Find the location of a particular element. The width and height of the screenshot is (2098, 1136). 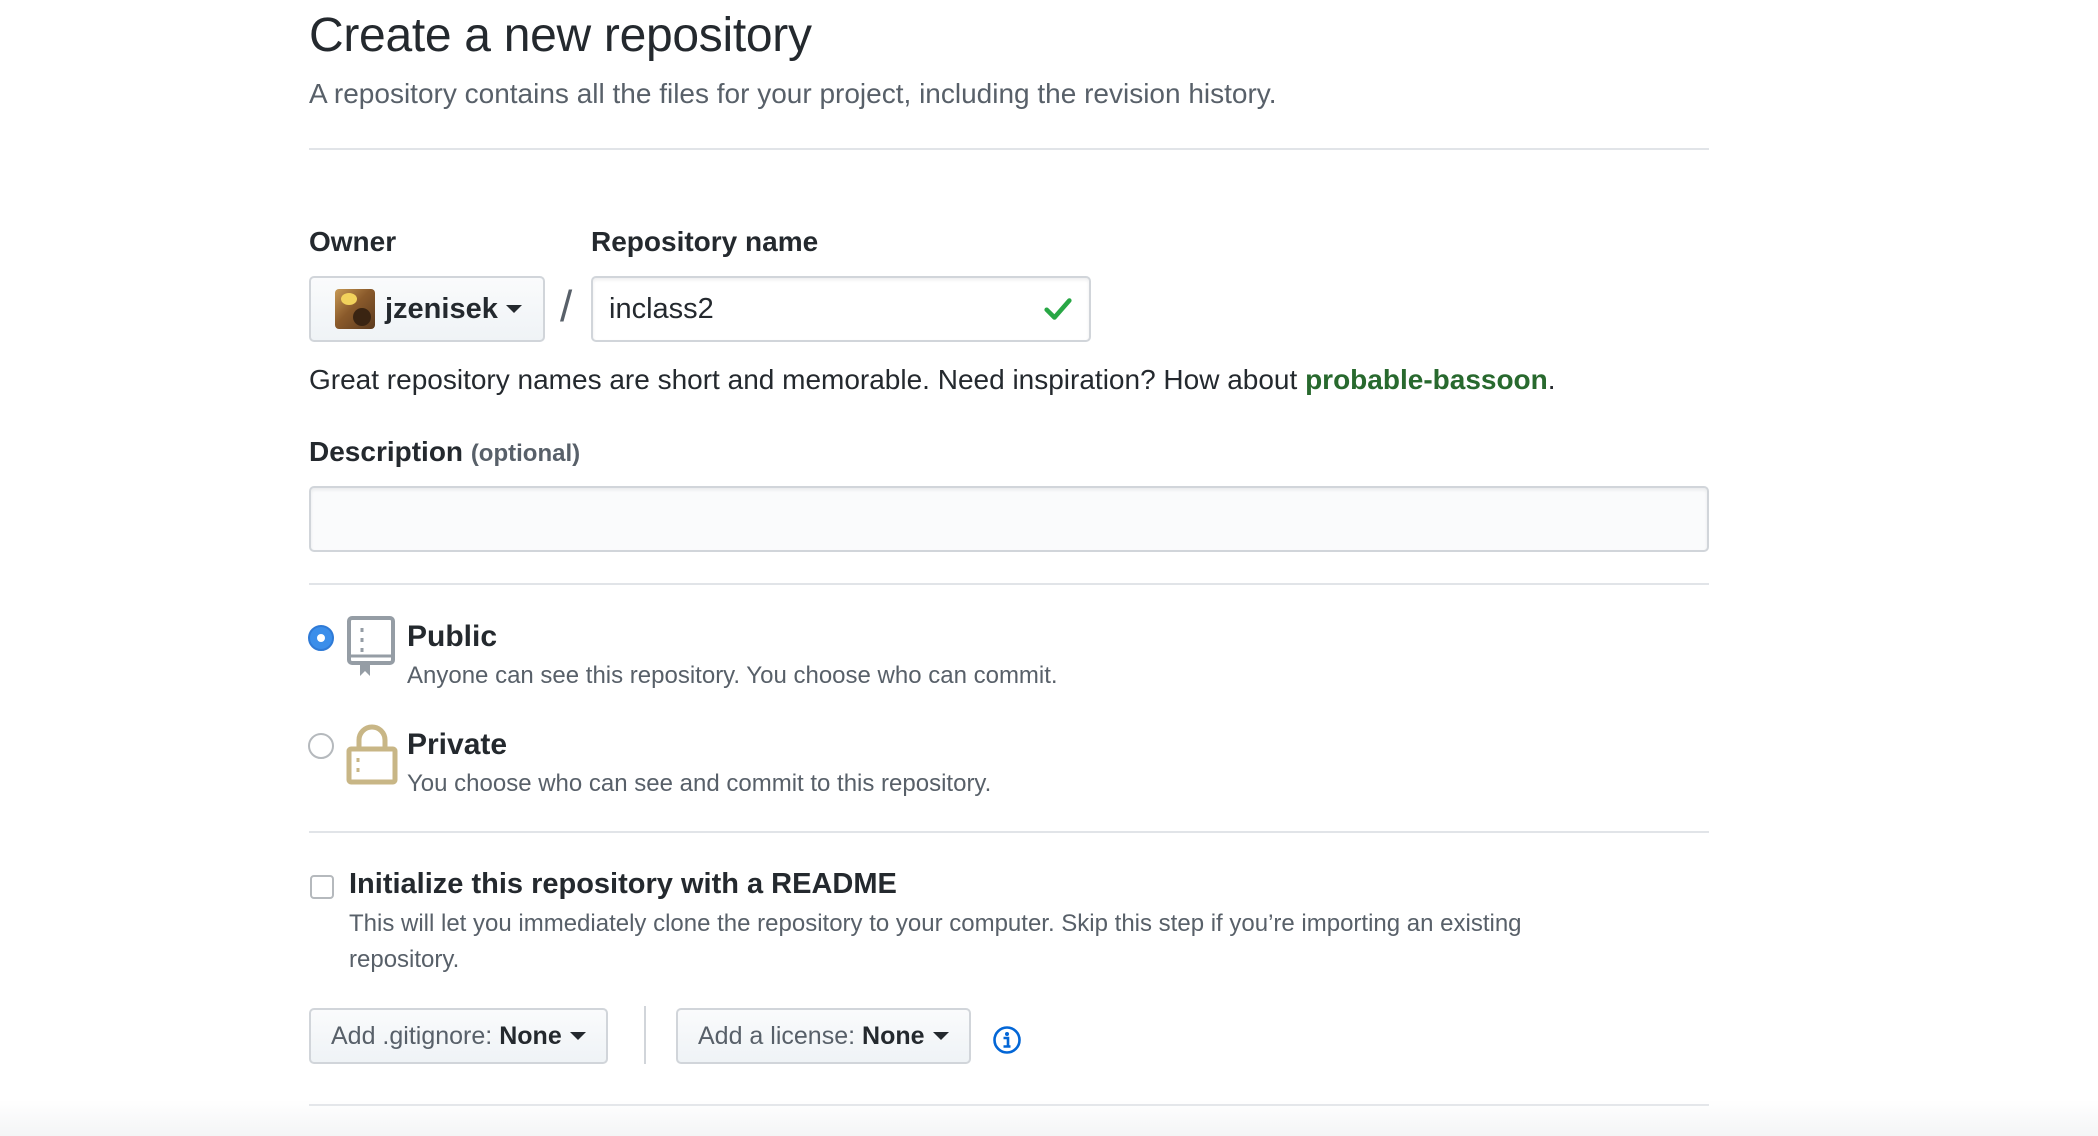

public-radio is located at coordinates (321, 638).